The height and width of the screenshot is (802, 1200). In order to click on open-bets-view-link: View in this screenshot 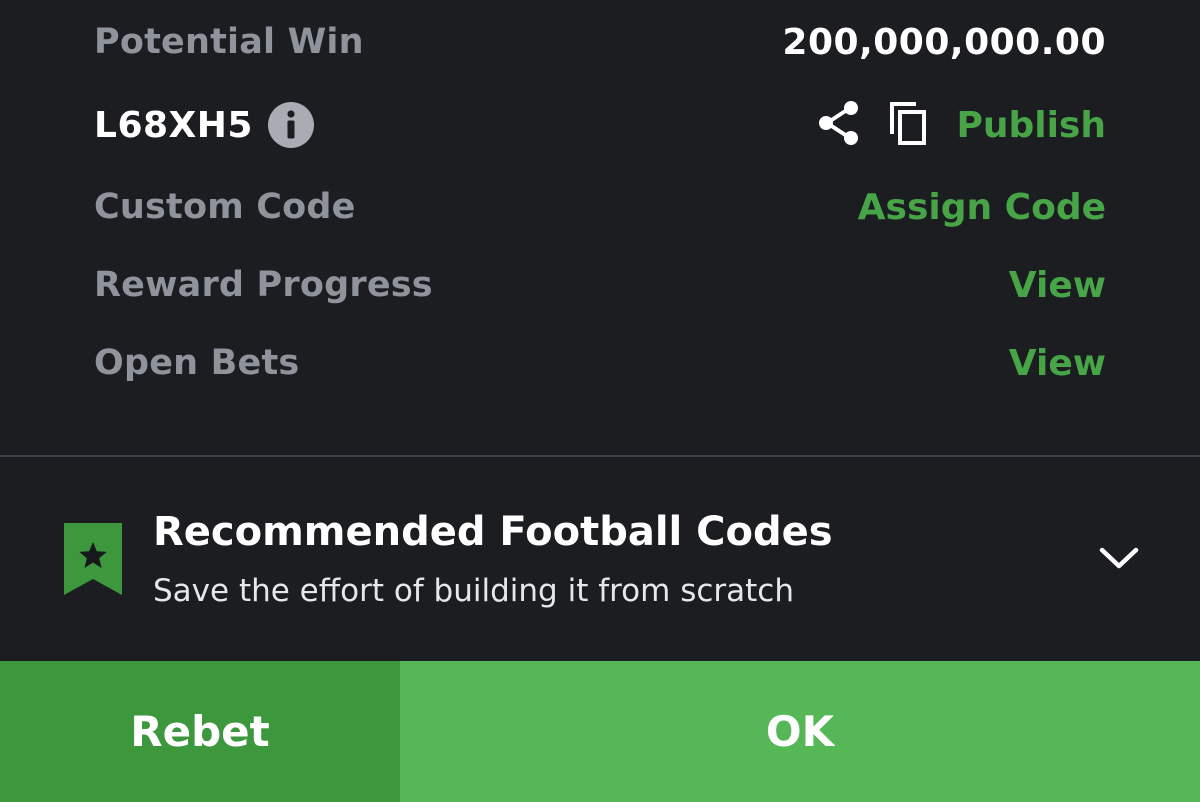, I will do `click(1057, 363)`.